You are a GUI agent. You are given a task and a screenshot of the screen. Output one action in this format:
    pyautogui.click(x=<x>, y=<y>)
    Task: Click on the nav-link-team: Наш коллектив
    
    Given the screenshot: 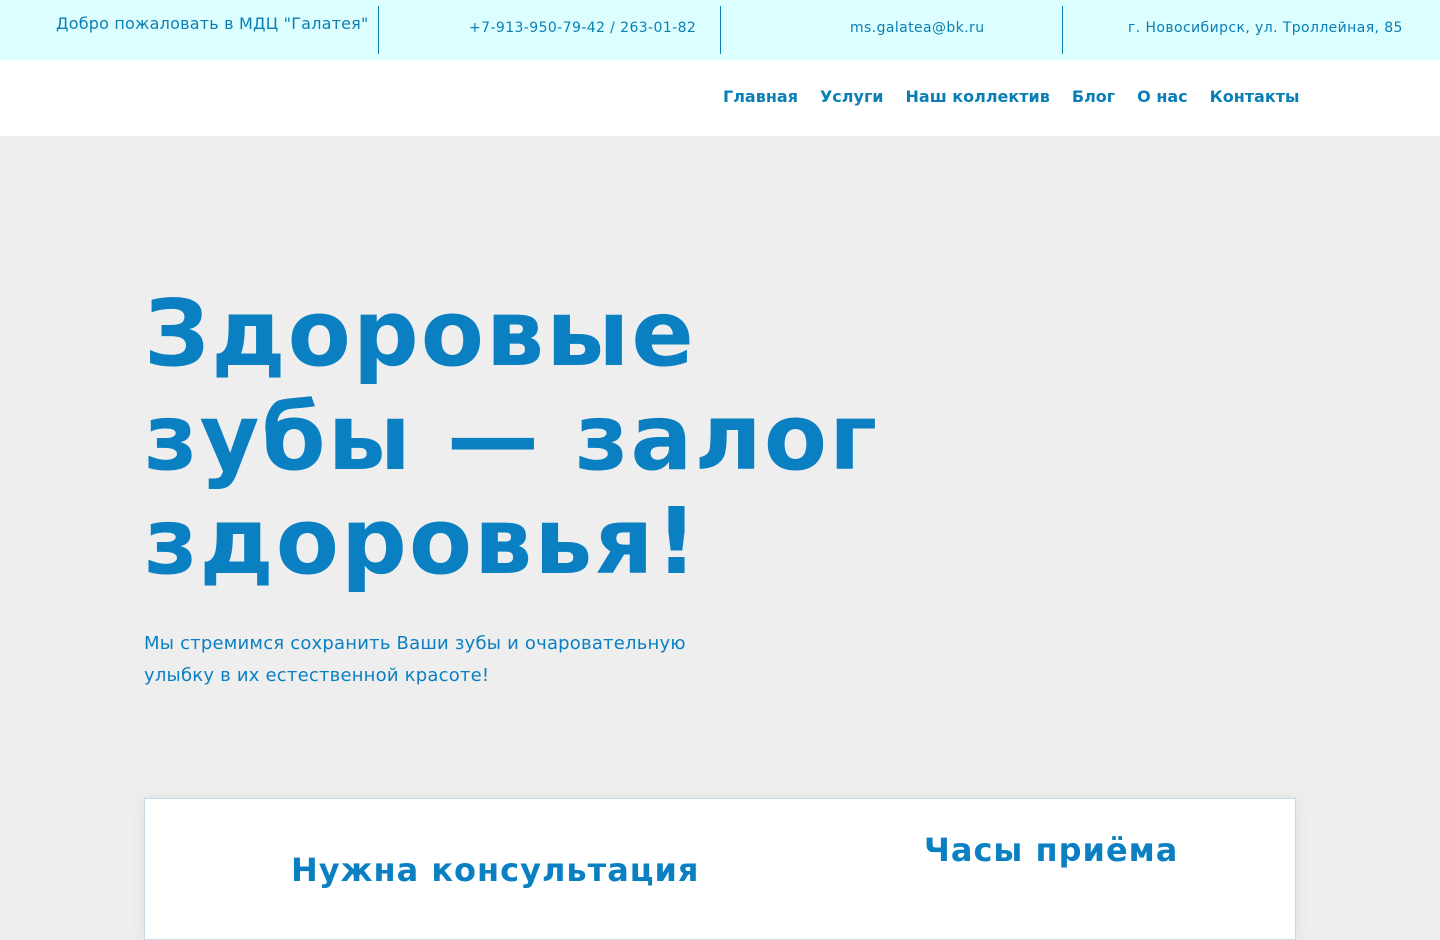 What is the action you would take?
    pyautogui.click(x=978, y=96)
    